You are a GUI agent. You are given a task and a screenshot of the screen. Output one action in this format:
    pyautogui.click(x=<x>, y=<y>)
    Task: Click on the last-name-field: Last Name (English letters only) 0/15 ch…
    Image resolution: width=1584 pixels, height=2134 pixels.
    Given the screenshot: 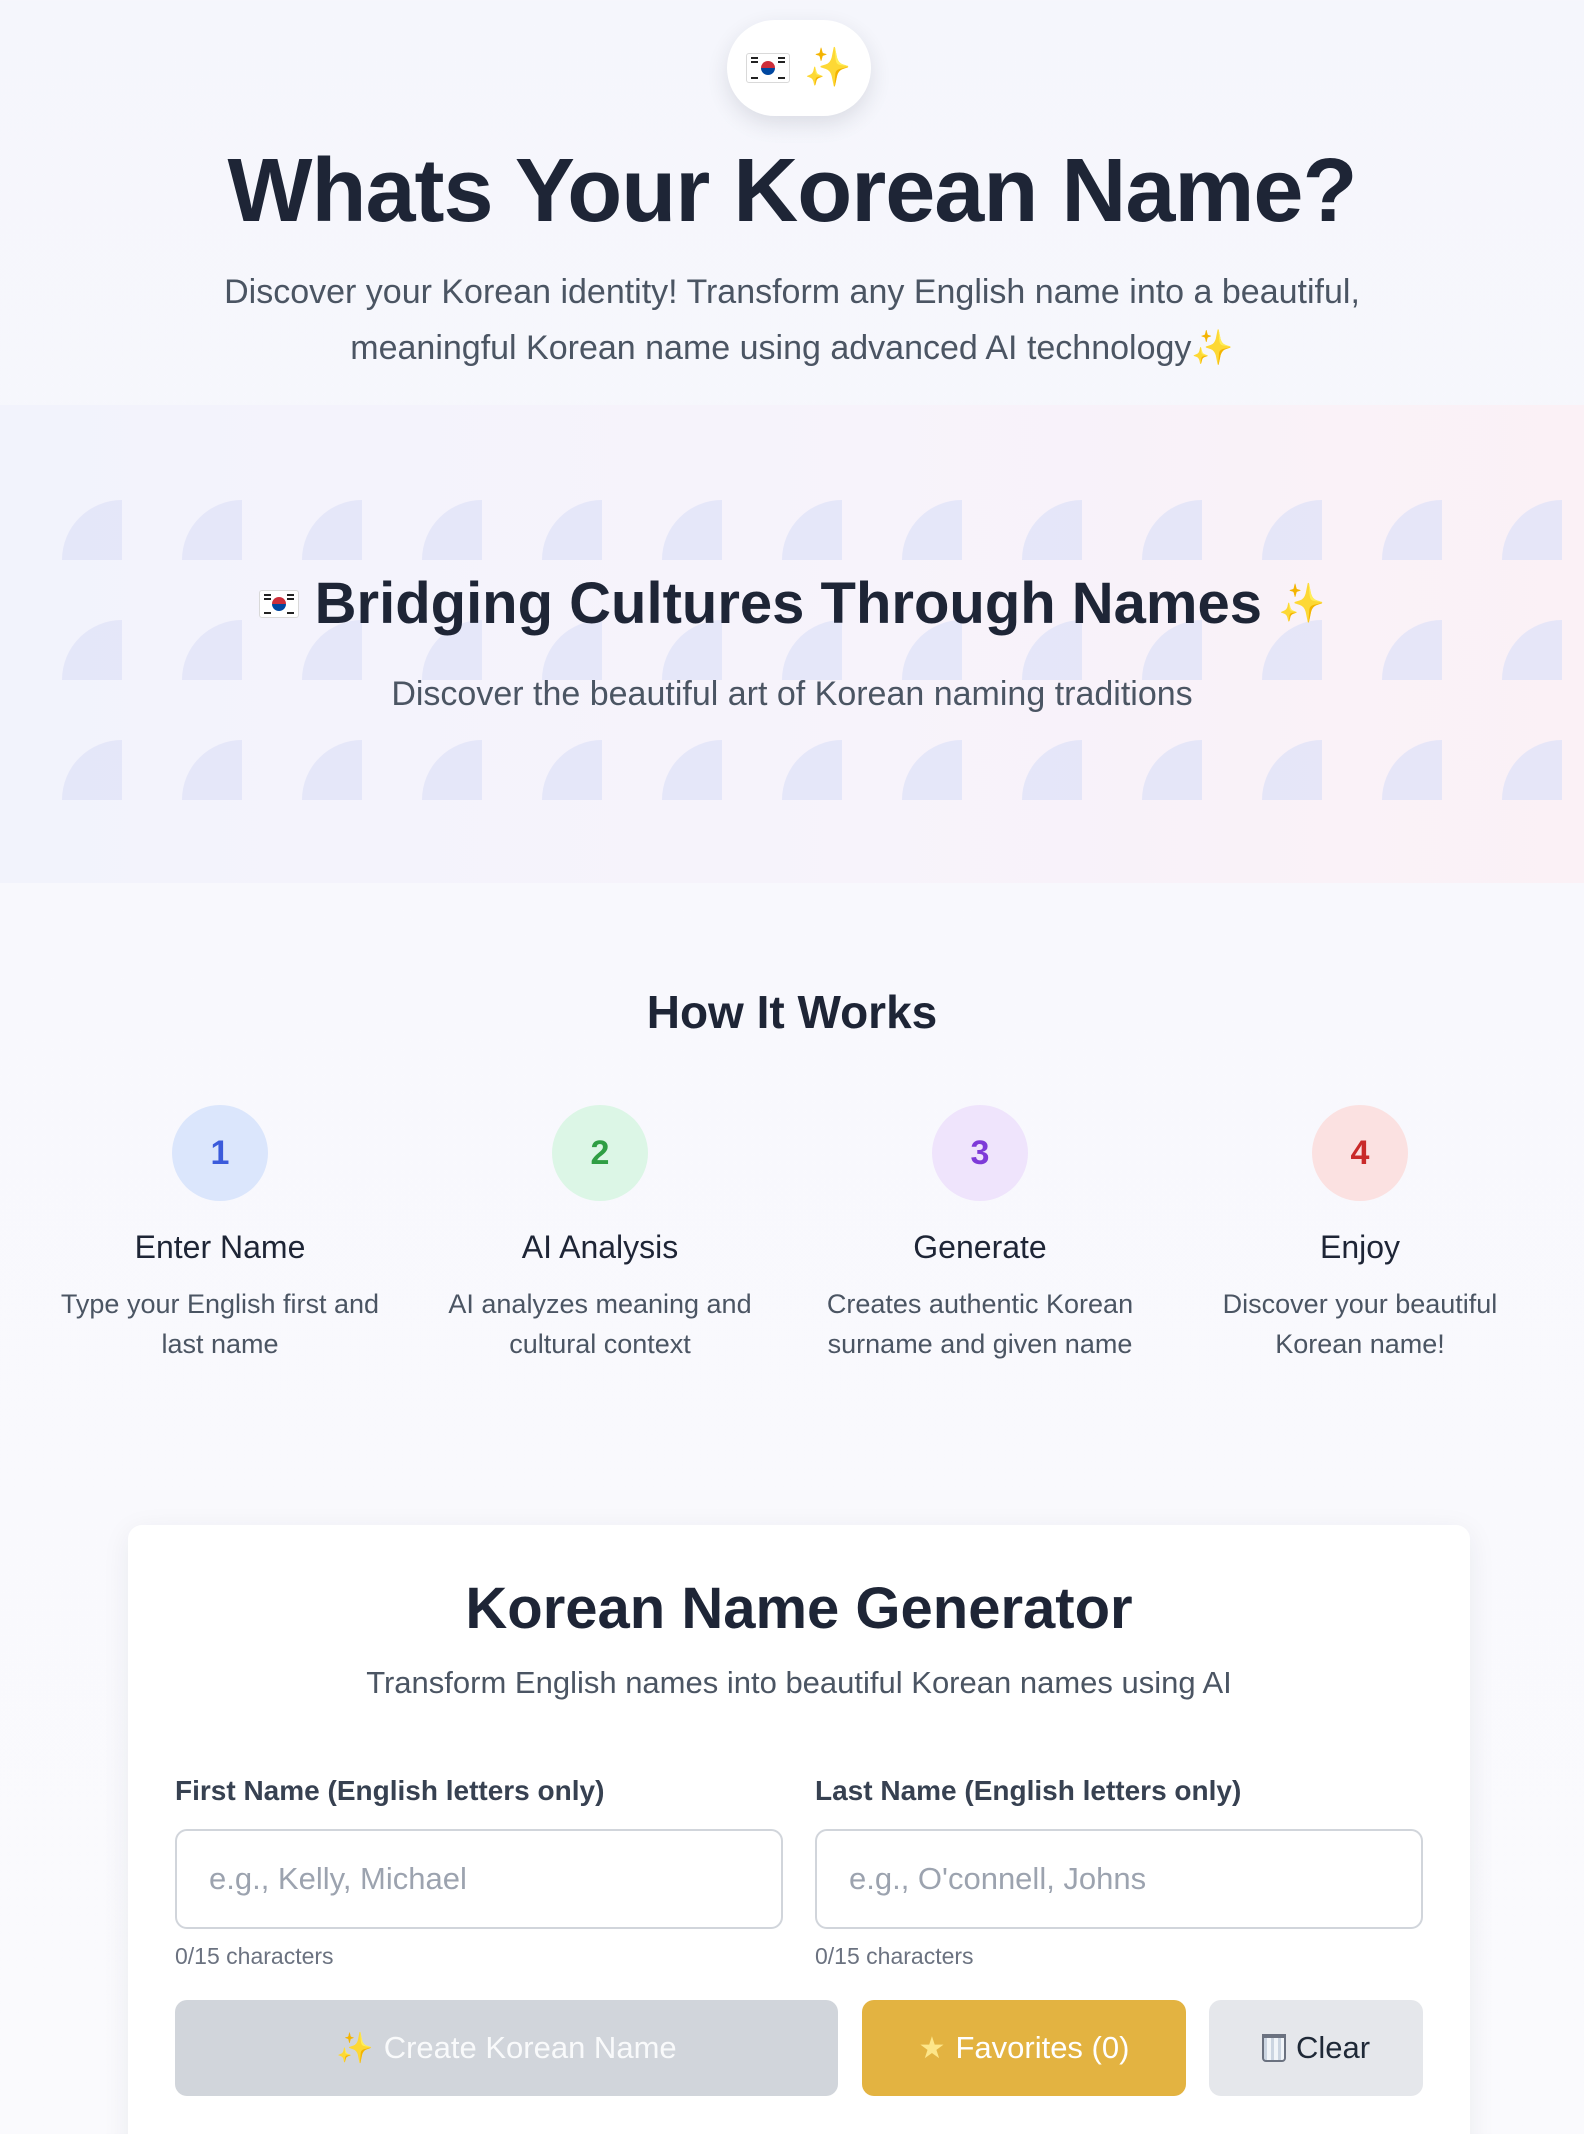 What is the action you would take?
    pyautogui.click(x=1119, y=1872)
    